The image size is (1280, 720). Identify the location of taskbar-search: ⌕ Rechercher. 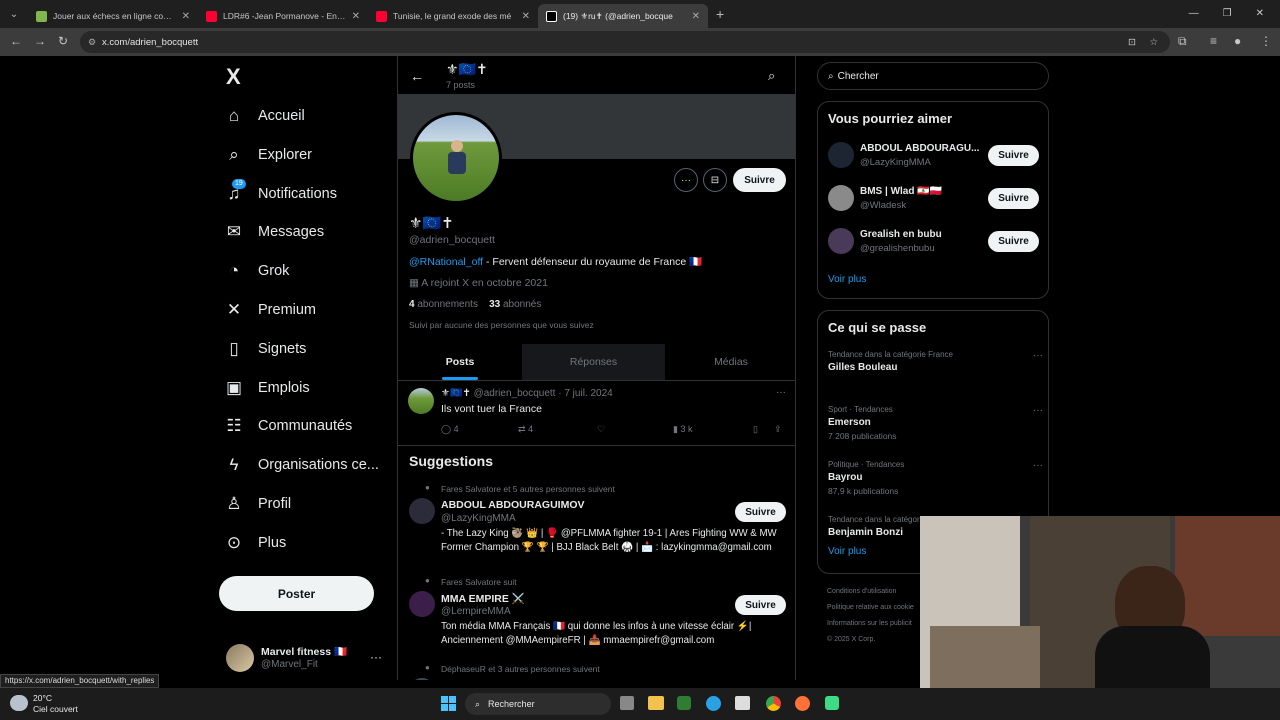
(538, 704).